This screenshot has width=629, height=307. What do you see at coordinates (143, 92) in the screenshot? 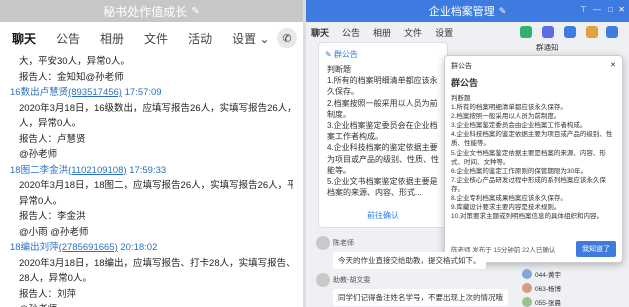
I see `message-time: 17:57:09` at bounding box center [143, 92].